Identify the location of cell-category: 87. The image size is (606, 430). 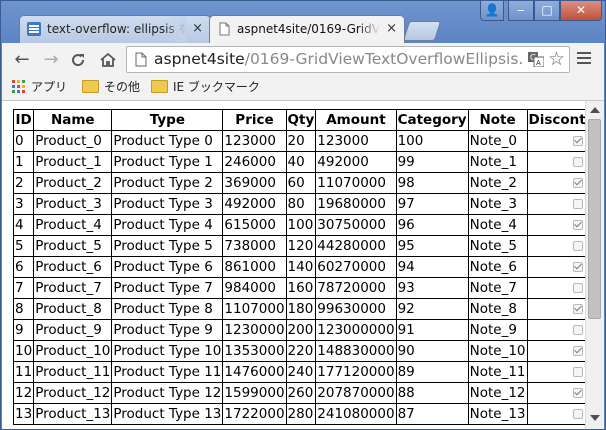
(432, 414).